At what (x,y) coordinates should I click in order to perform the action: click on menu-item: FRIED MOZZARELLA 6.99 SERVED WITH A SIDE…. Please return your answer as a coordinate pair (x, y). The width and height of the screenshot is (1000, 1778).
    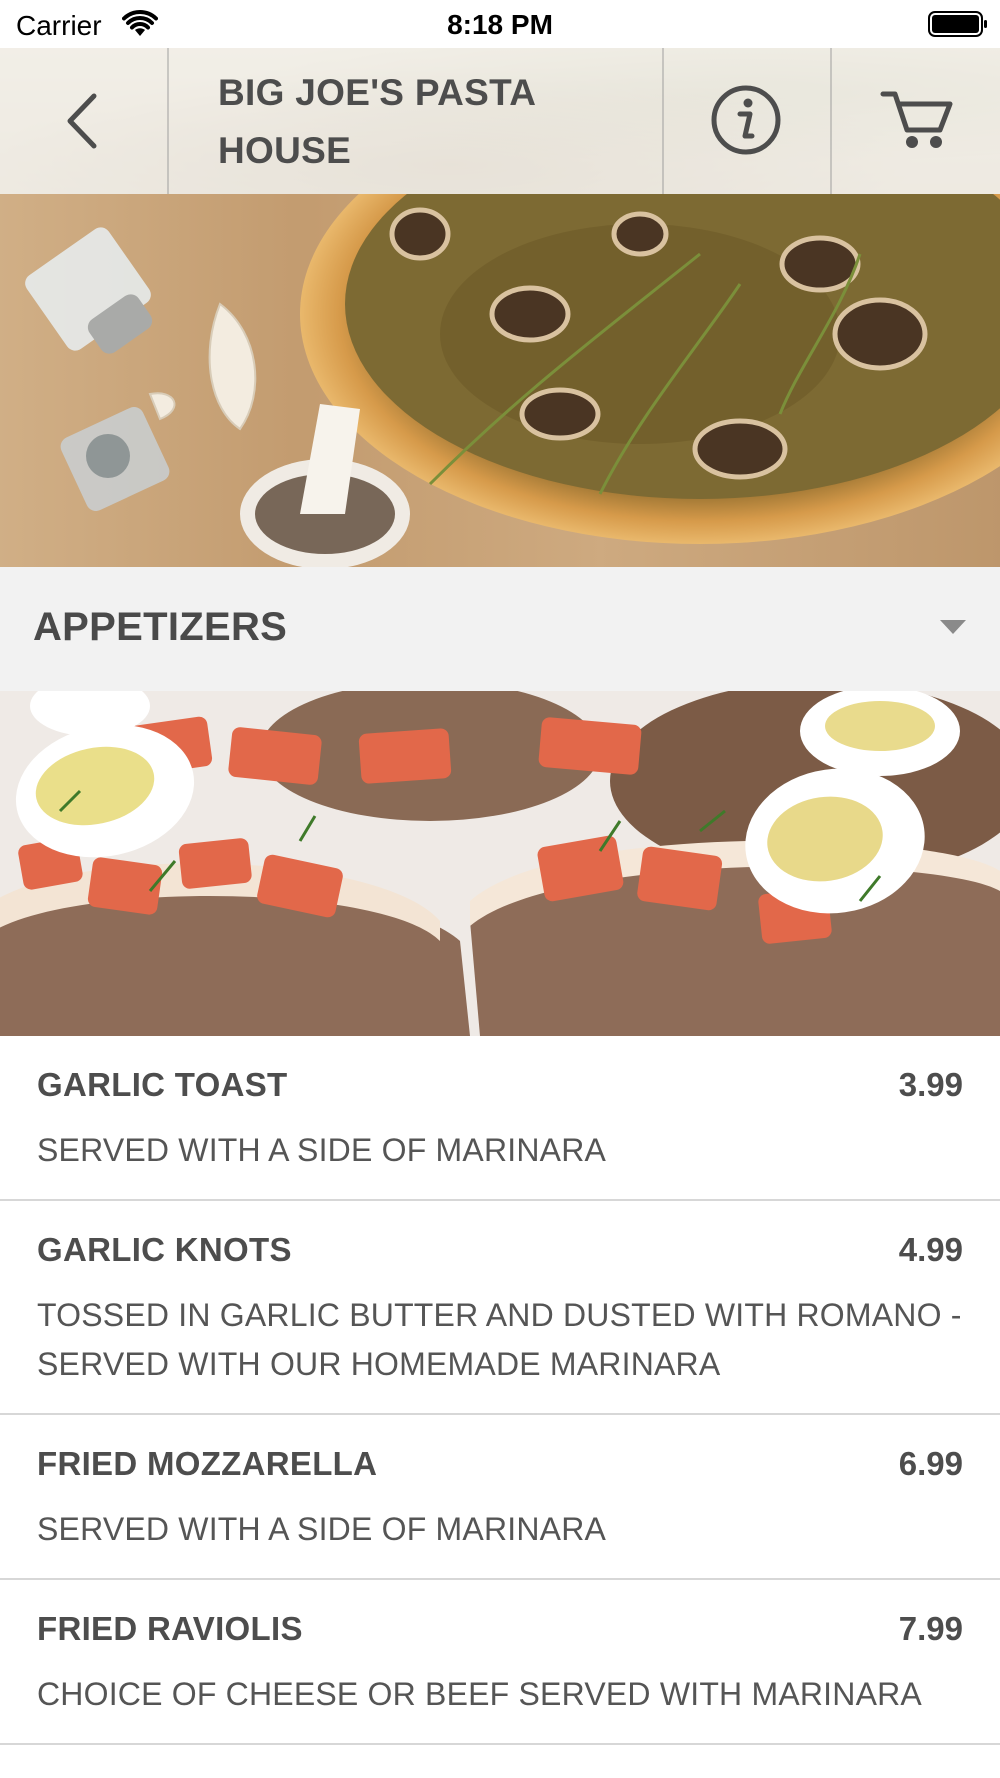
    Looking at the image, I should click on (500, 1497).